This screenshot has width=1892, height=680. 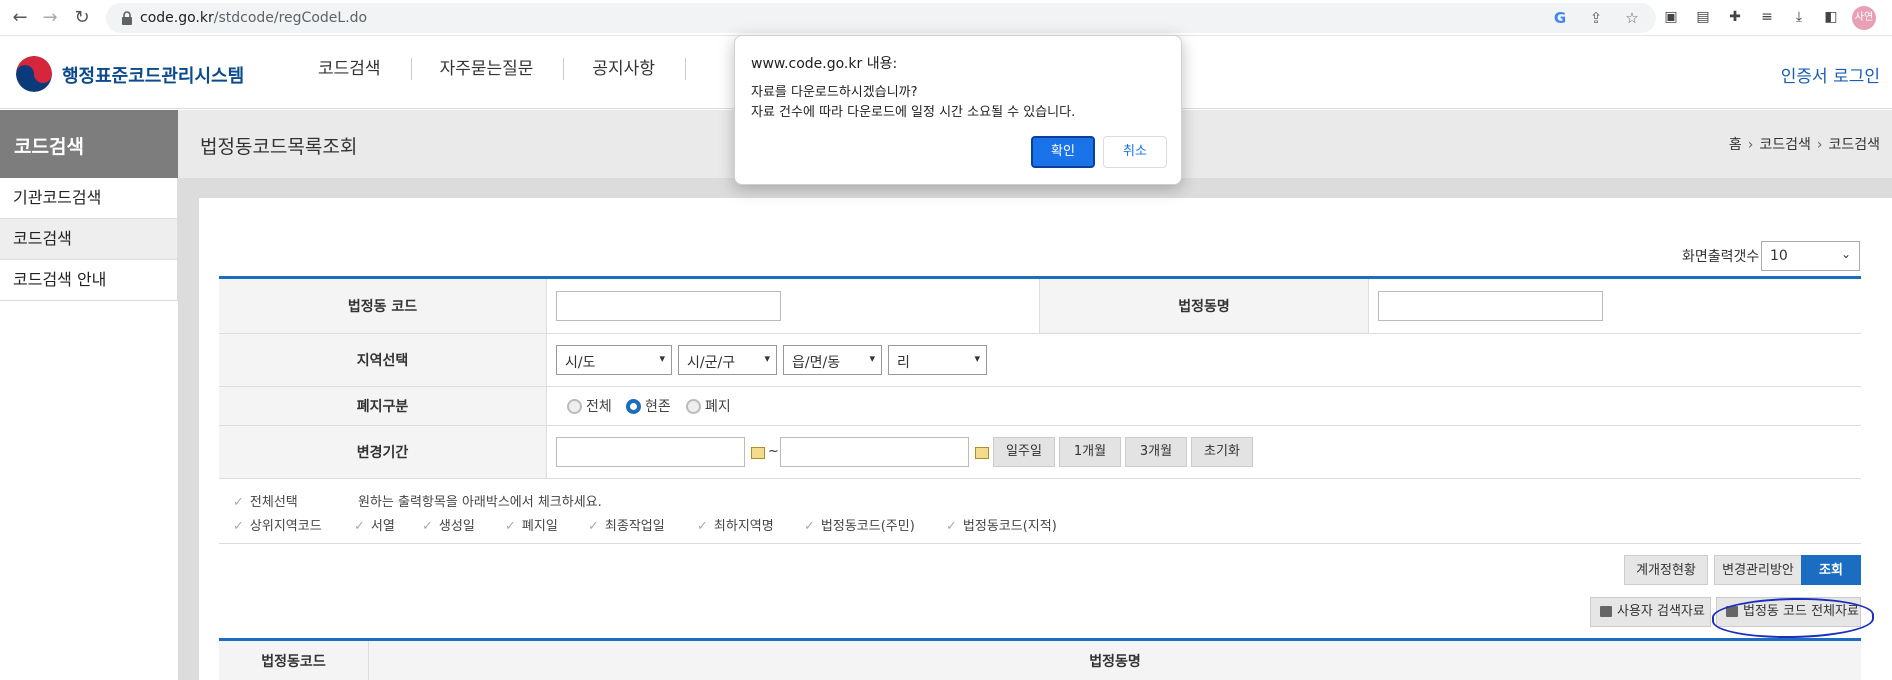 What do you see at coordinates (1799, 17) in the screenshot?
I see `download-icon: ⤓` at bounding box center [1799, 17].